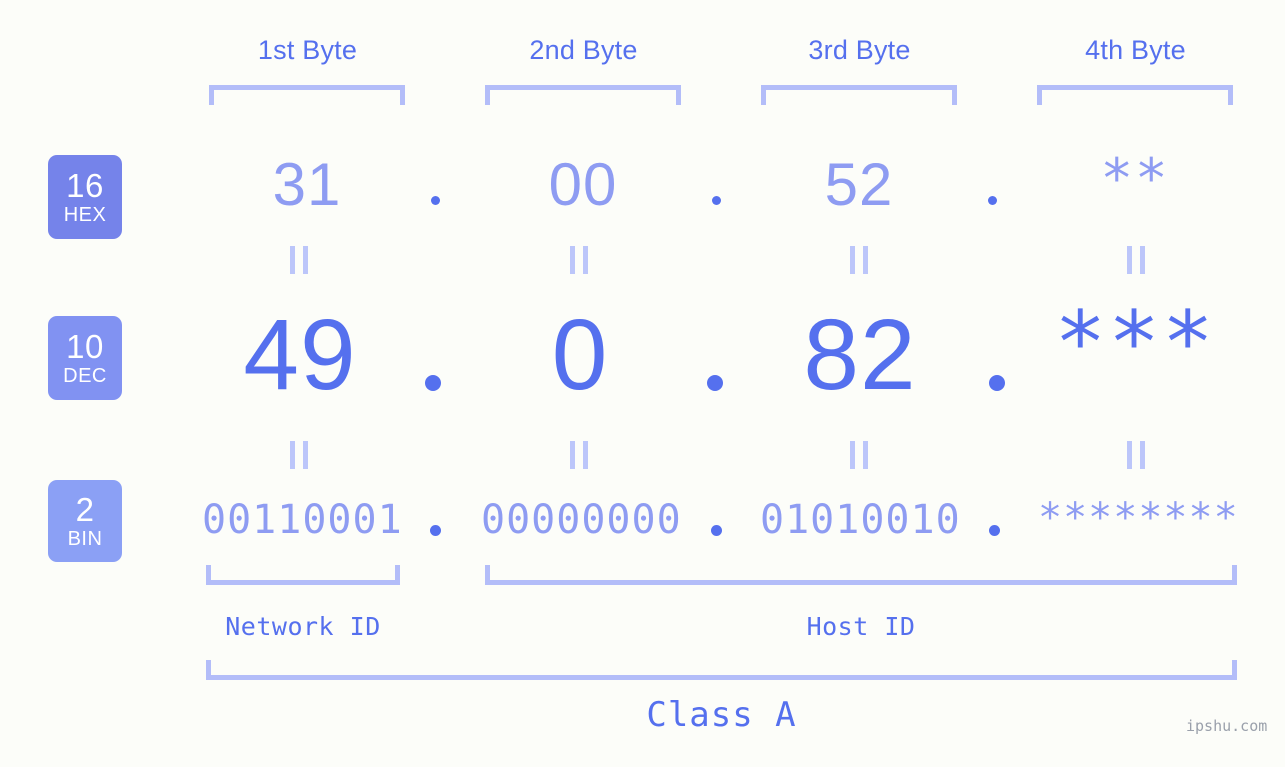 This screenshot has height=767, width=1285. Describe the element at coordinates (721, 715) in the screenshot. I see `class-label: Class A` at that location.